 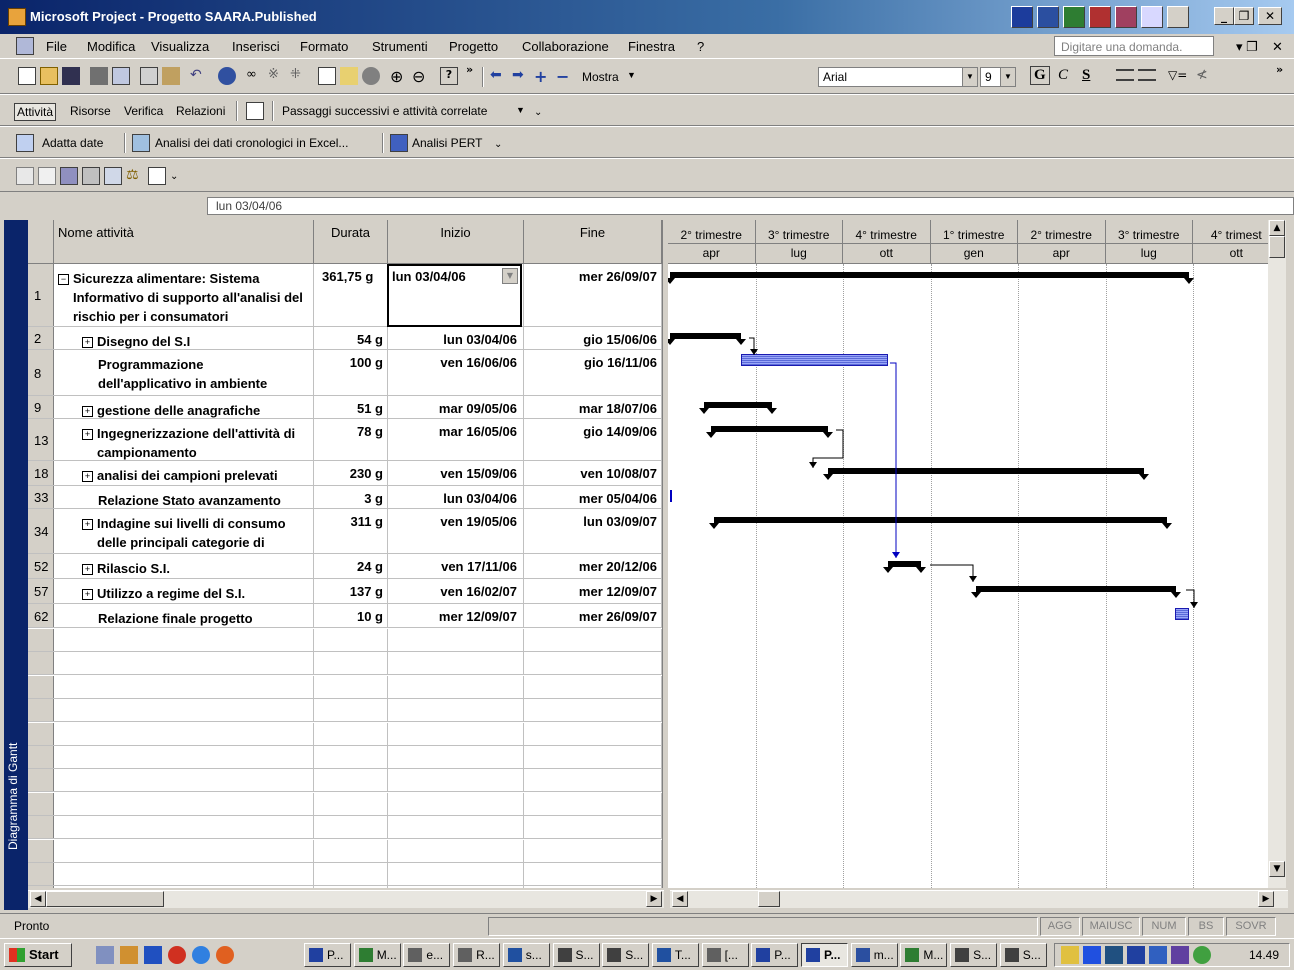 I want to click on save-icon, so click(x=71, y=76).